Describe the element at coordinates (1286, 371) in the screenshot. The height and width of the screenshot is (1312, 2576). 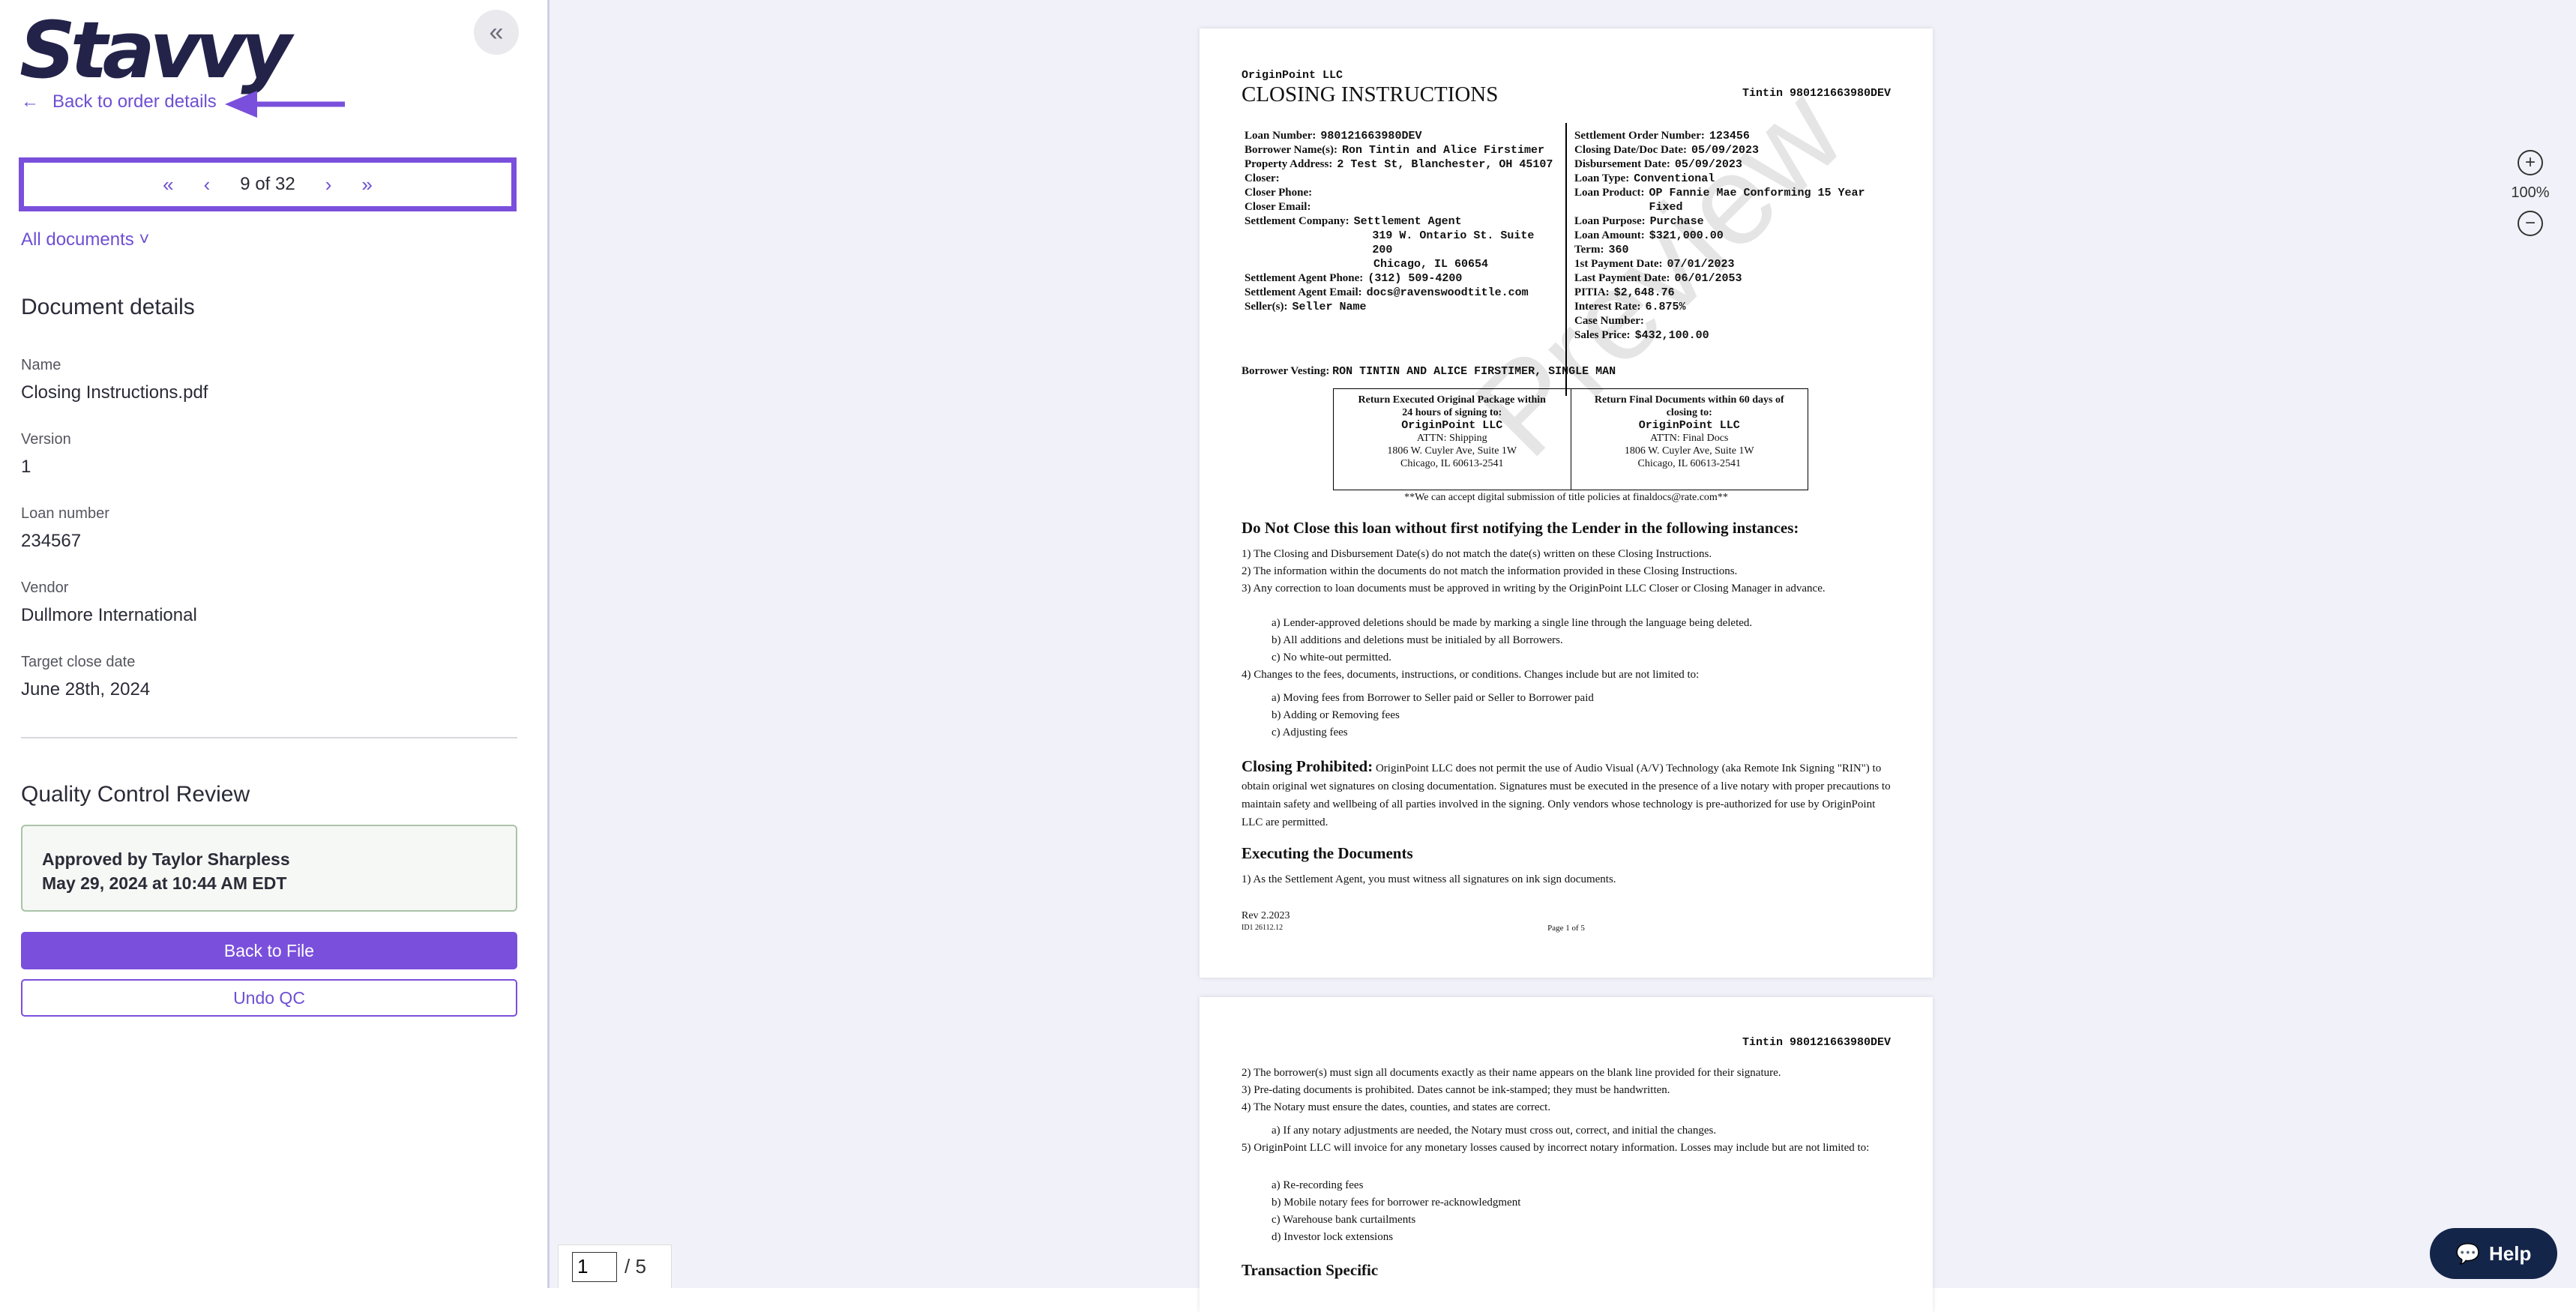
I see `vesting-label: Borrower Vesting:` at that location.